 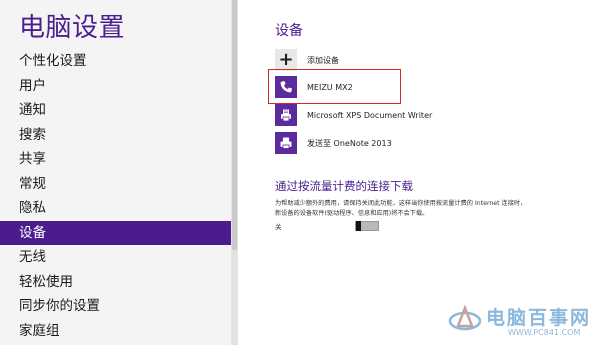 I want to click on nav-item-homegroup: 家庭组, so click(x=115, y=331).